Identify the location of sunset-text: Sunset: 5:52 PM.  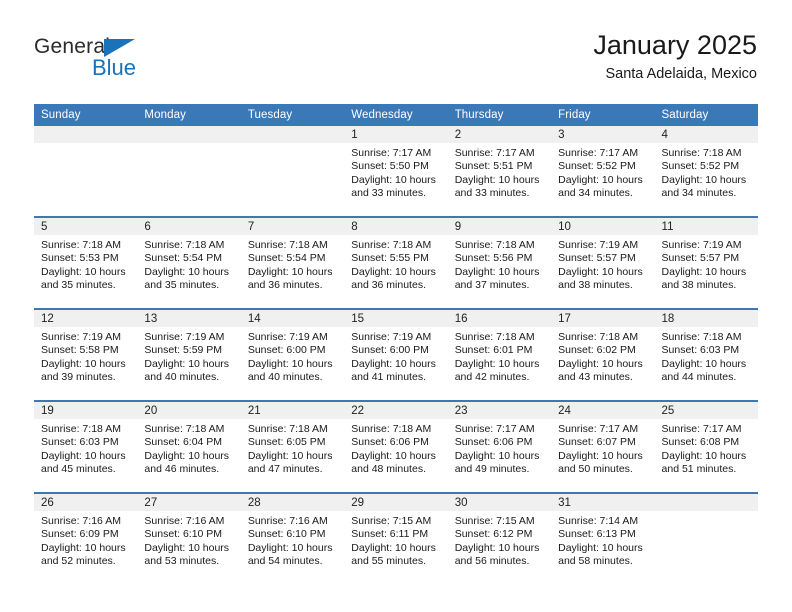
(597, 166).